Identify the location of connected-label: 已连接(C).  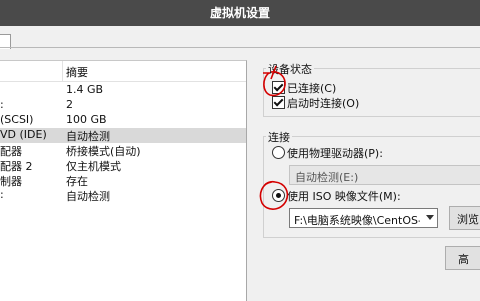
(311, 88).